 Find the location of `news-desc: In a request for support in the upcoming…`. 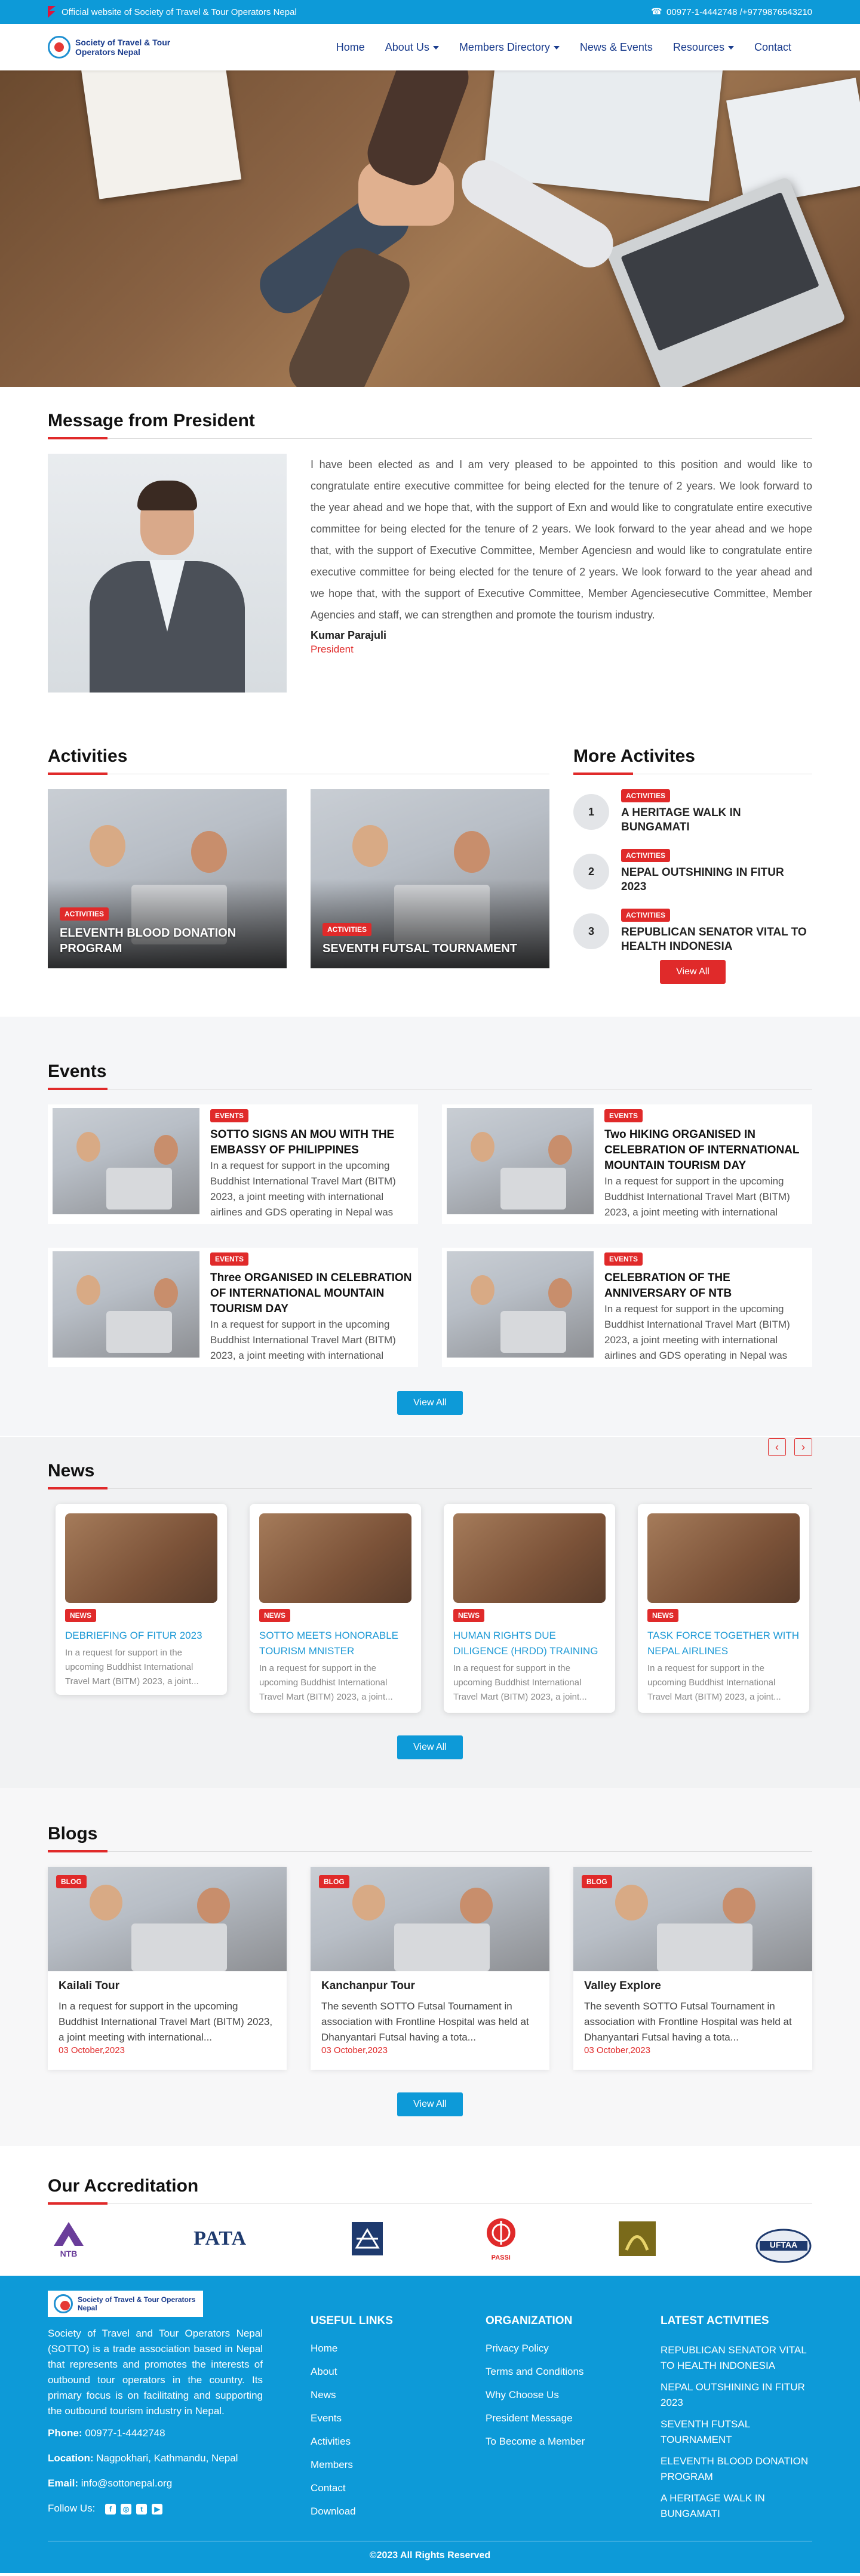

news-desc: In a request for support in the upcoming… is located at coordinates (520, 1682).